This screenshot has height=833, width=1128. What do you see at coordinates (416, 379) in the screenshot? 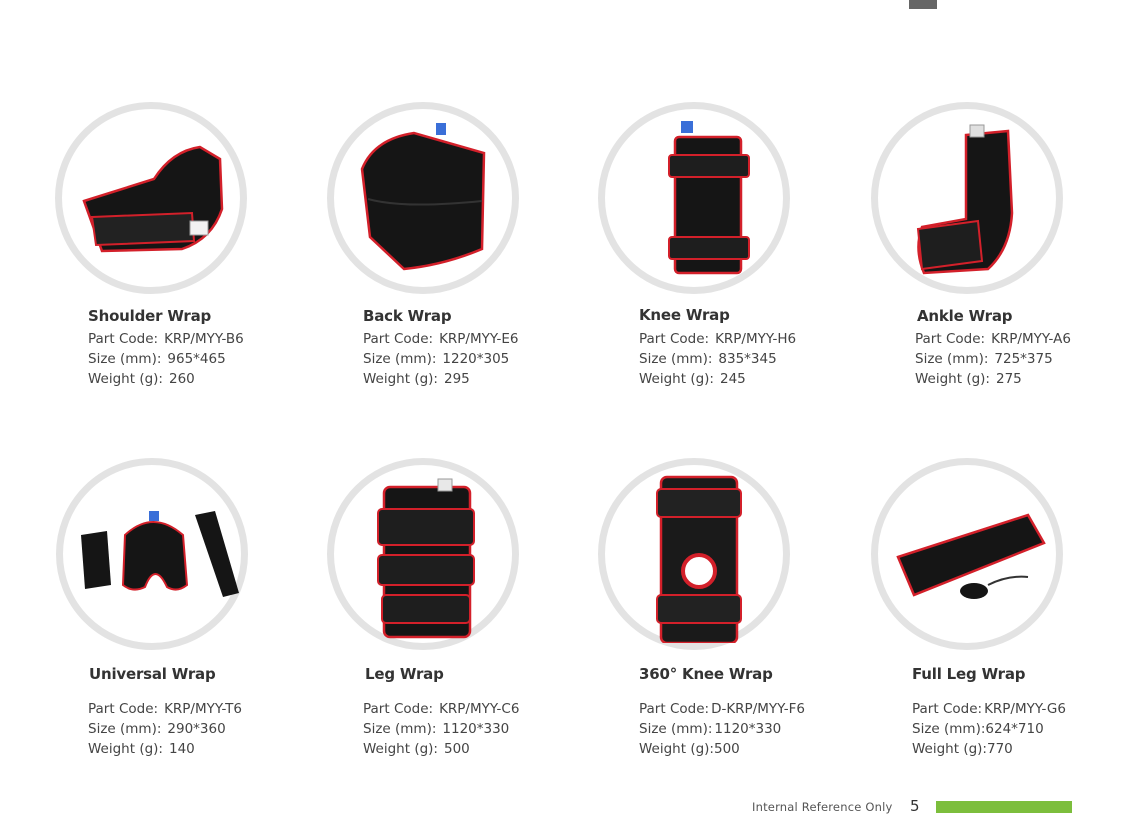
I see `weight: Weight (g): 295` at bounding box center [416, 379].